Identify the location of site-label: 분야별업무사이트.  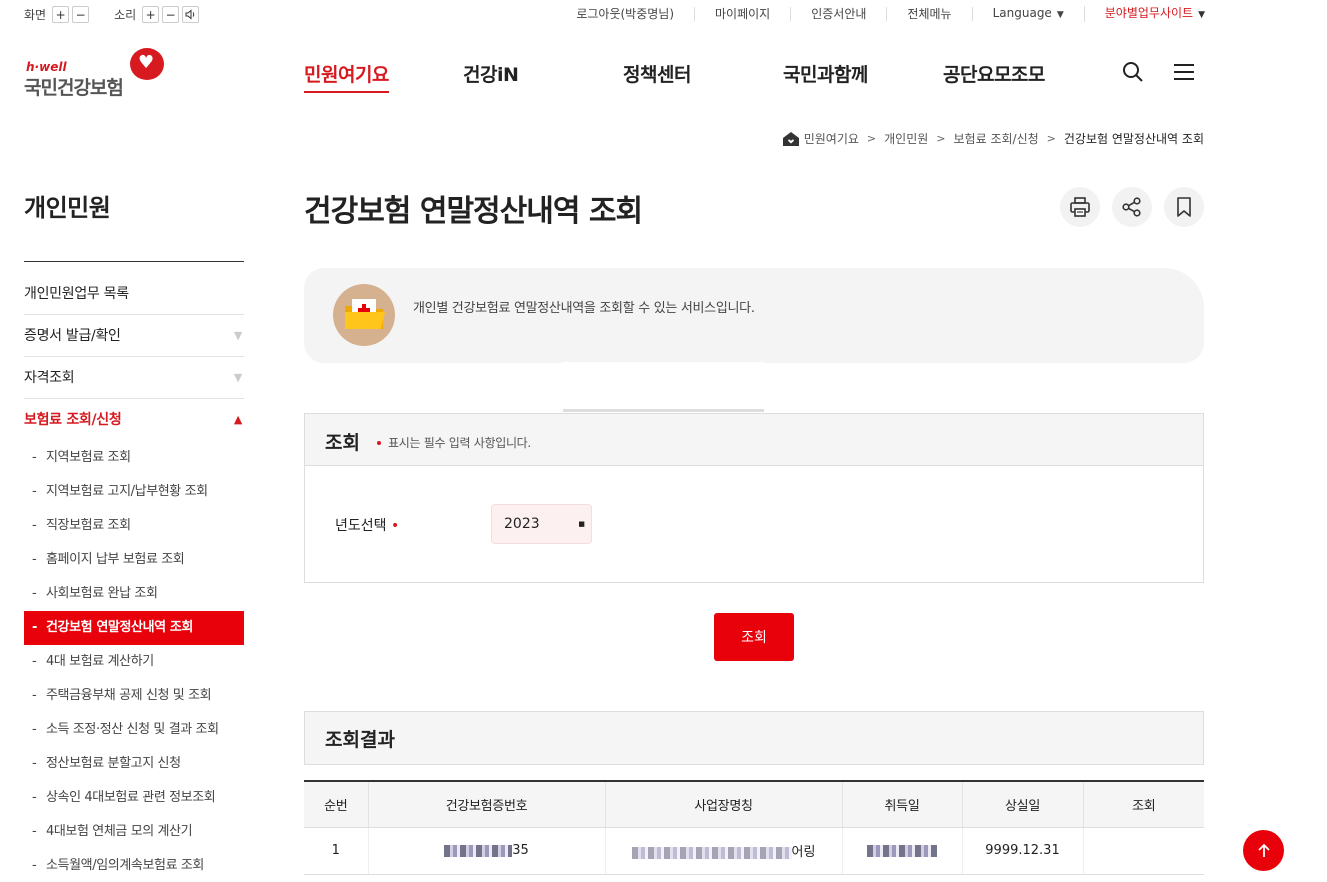
(1149, 13).